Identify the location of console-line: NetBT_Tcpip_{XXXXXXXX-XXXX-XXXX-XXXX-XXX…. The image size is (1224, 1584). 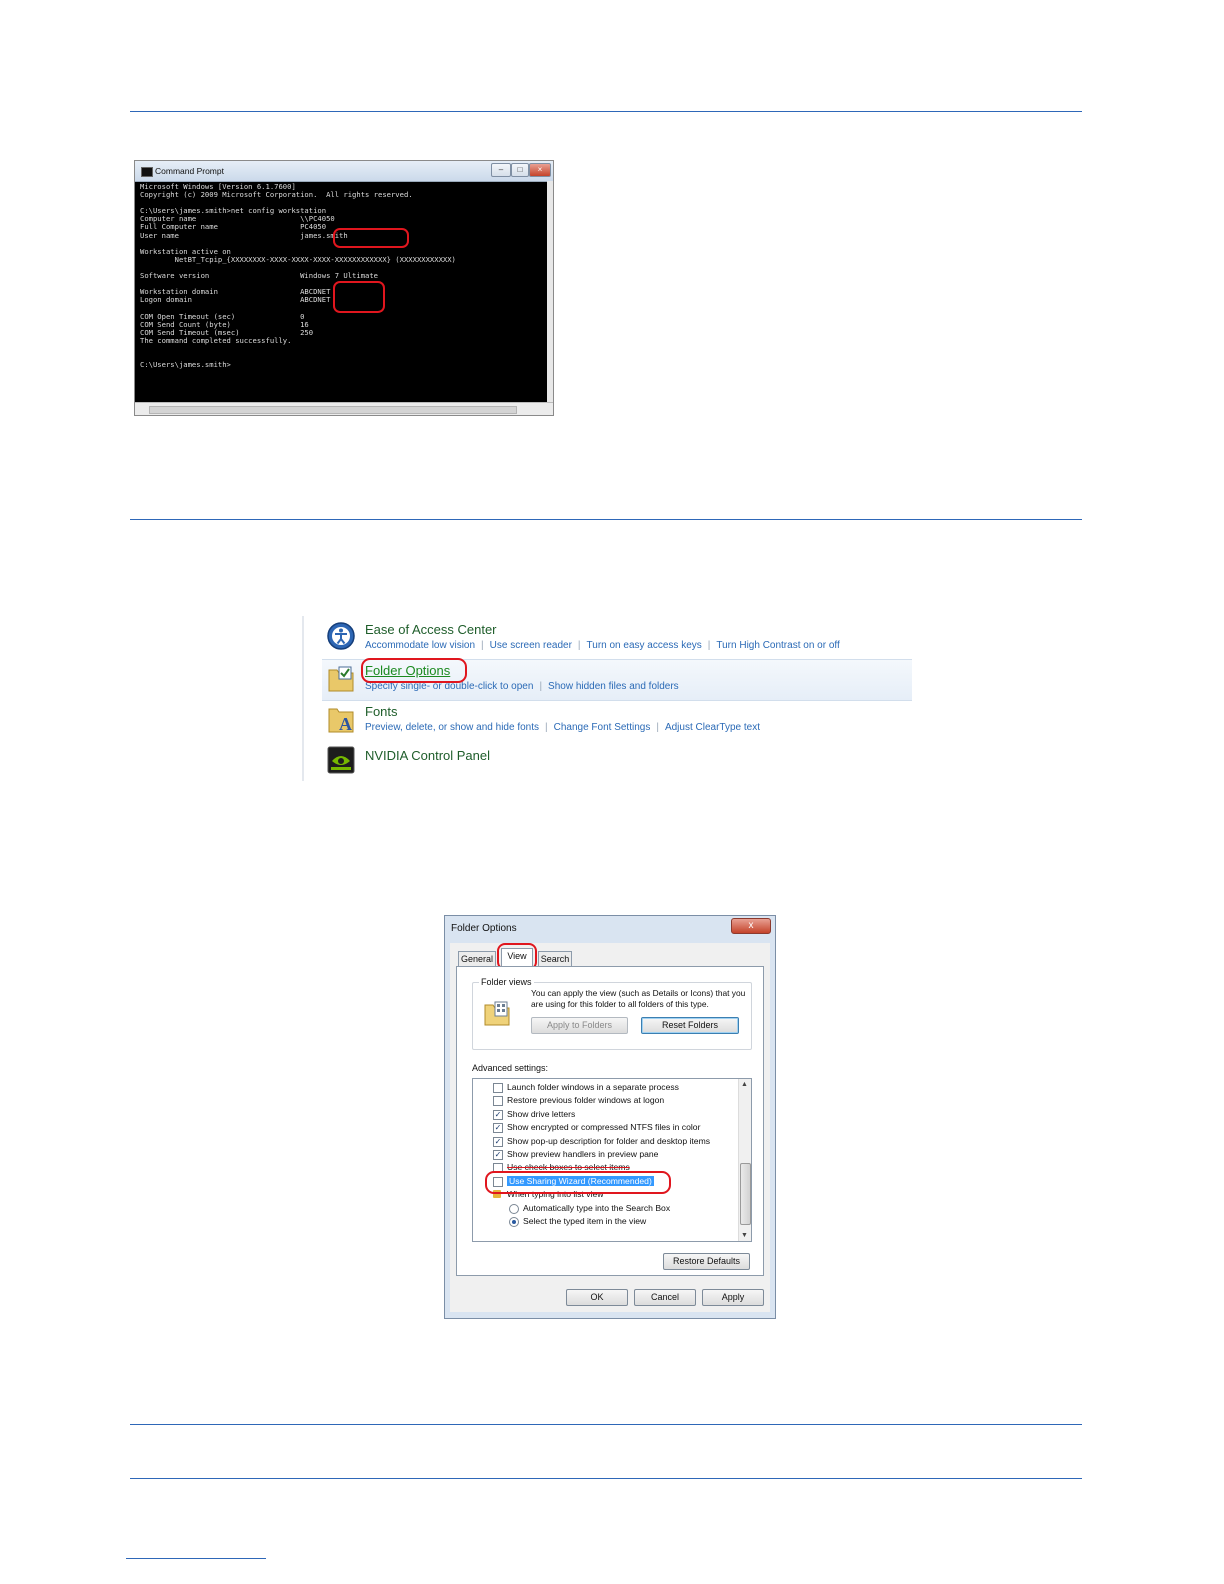
(298, 259).